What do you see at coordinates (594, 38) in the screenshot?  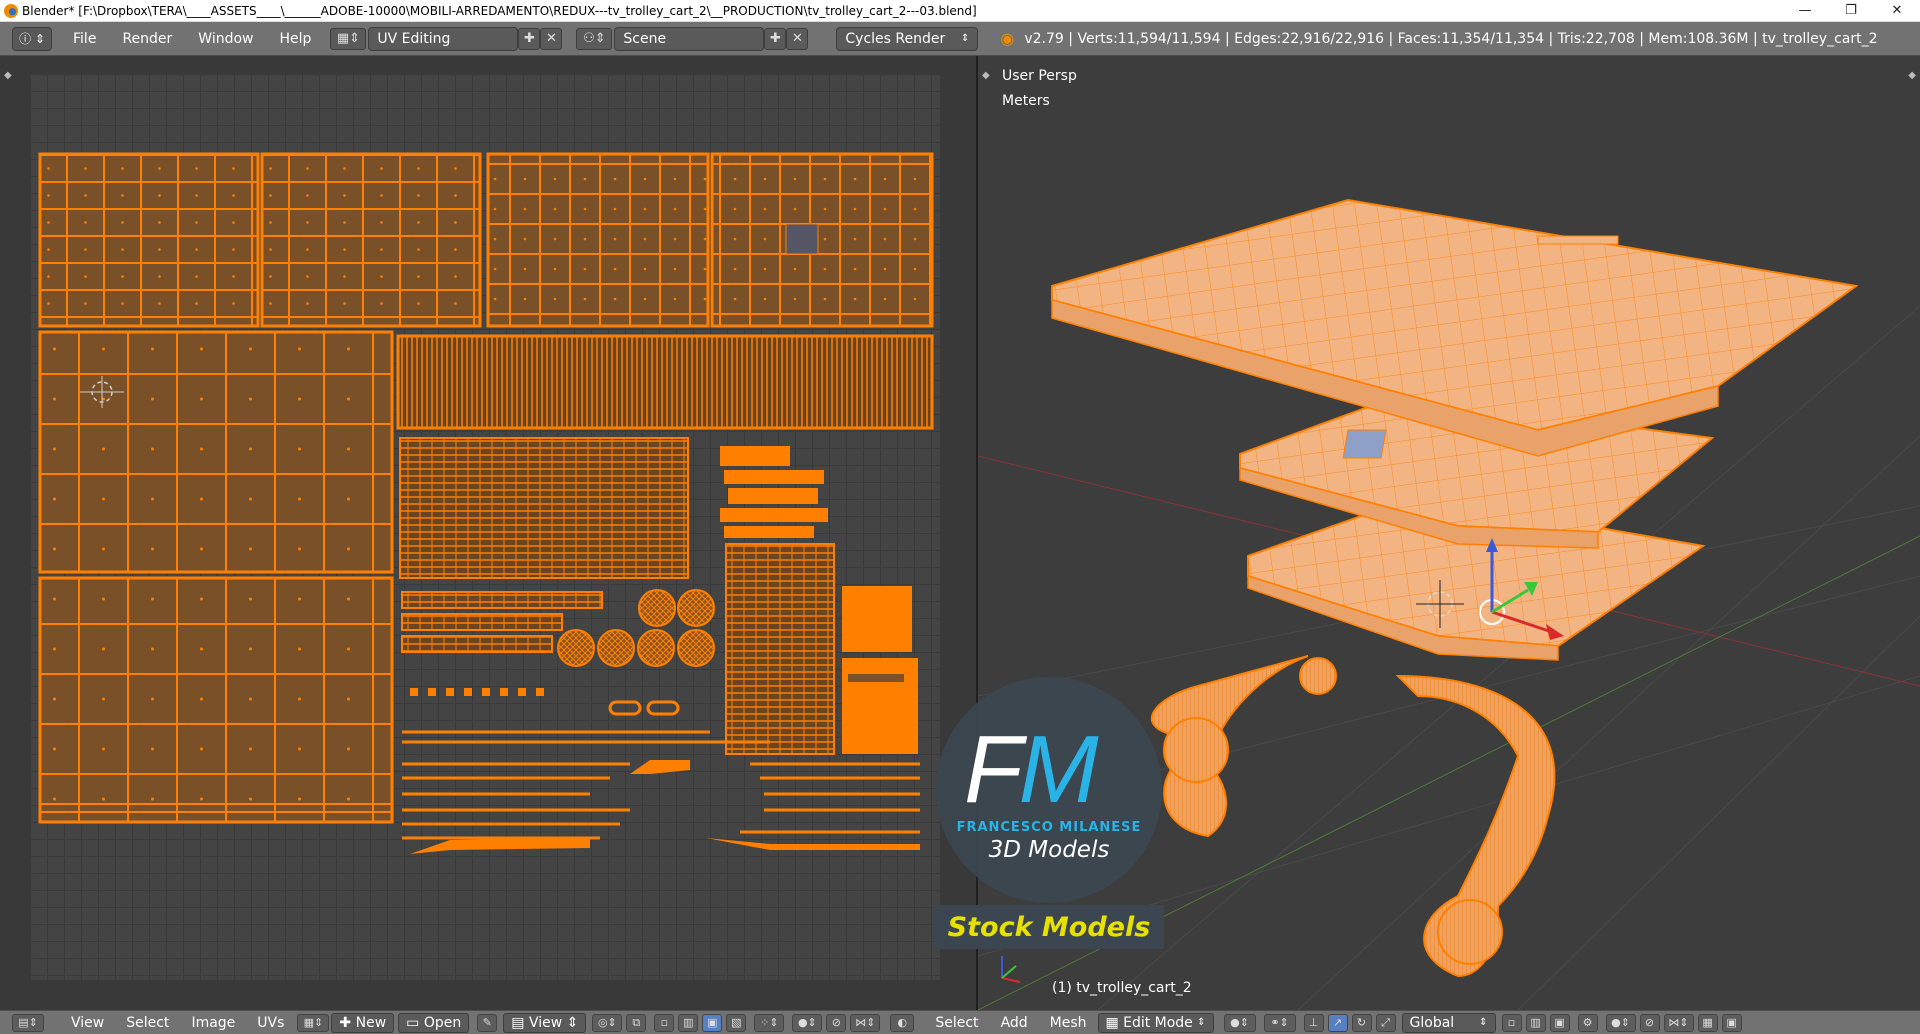 I see `scene-icon: ⚇⇕` at bounding box center [594, 38].